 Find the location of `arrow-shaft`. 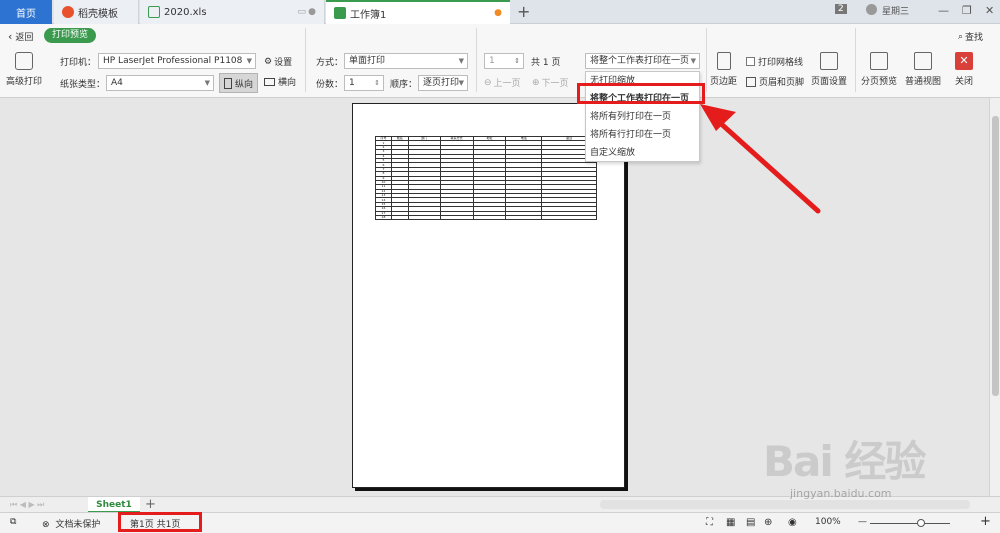

arrow-shaft is located at coordinates (768, 166).